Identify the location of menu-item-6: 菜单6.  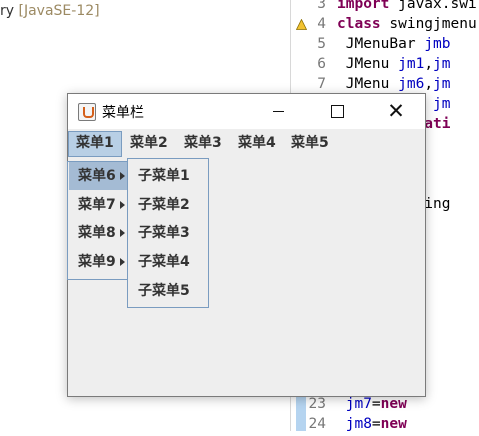
(98, 176).